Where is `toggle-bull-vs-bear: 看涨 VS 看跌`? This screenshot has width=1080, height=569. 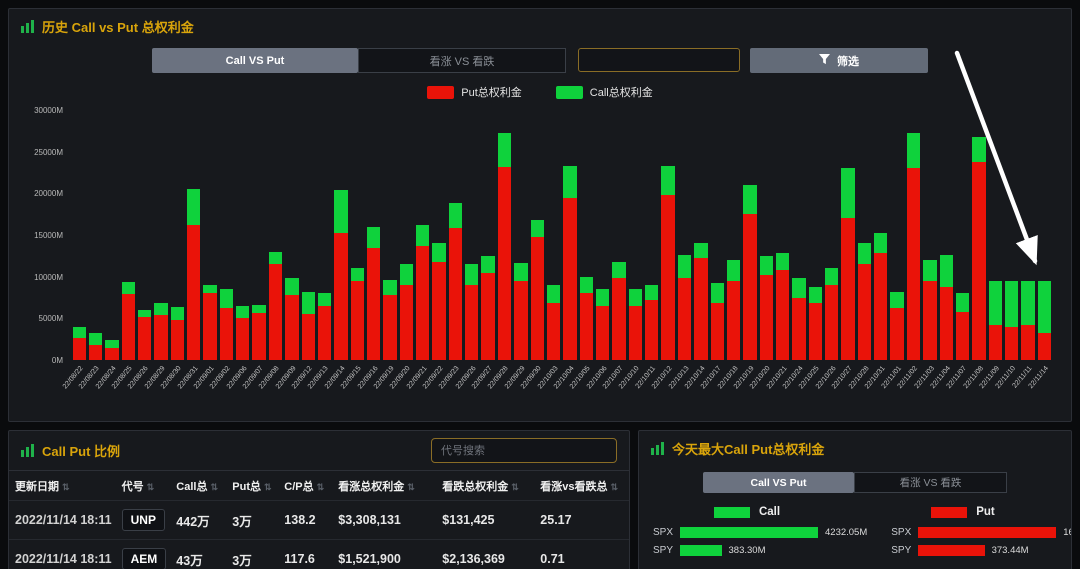 toggle-bull-vs-bear: 看涨 VS 看跌 is located at coordinates (462, 60).